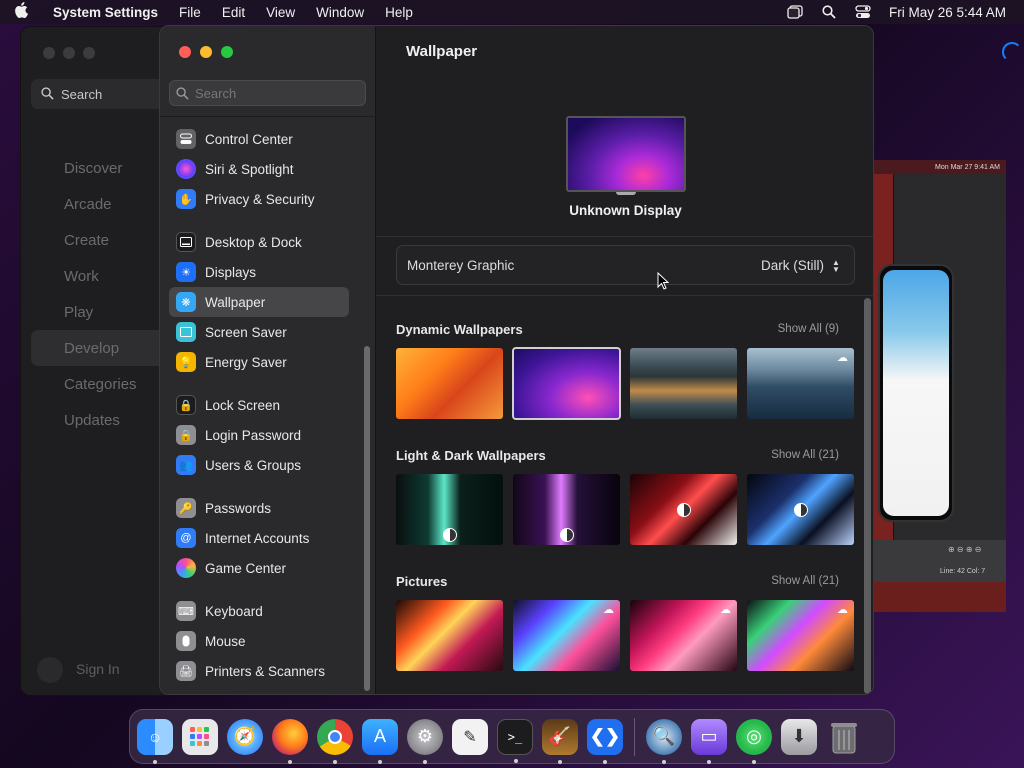  What do you see at coordinates (186, 568) in the screenshot?
I see `game-center-icon` at bounding box center [186, 568].